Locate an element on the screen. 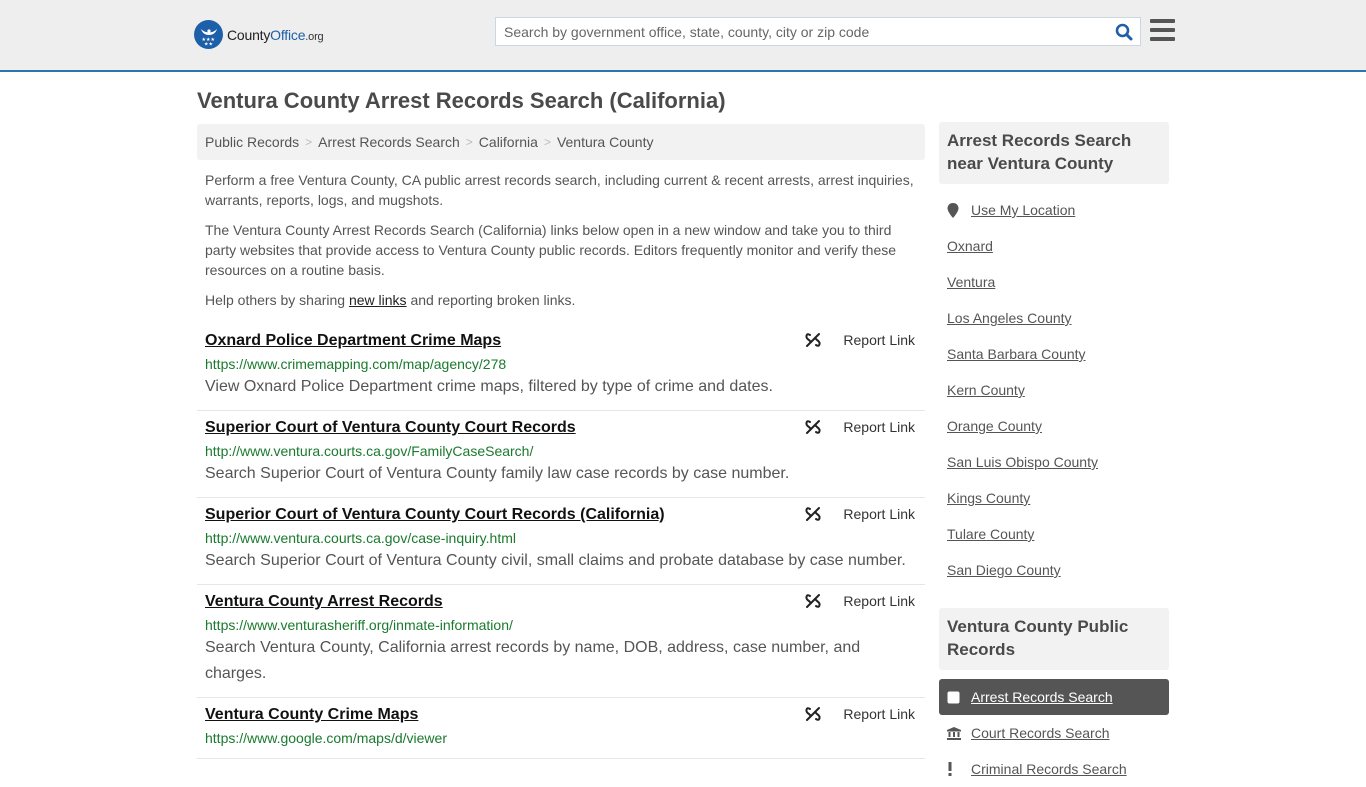 The image size is (1366, 787). records-nav-criminal-records-search: Criminal Records Search is located at coordinates (1054, 769).